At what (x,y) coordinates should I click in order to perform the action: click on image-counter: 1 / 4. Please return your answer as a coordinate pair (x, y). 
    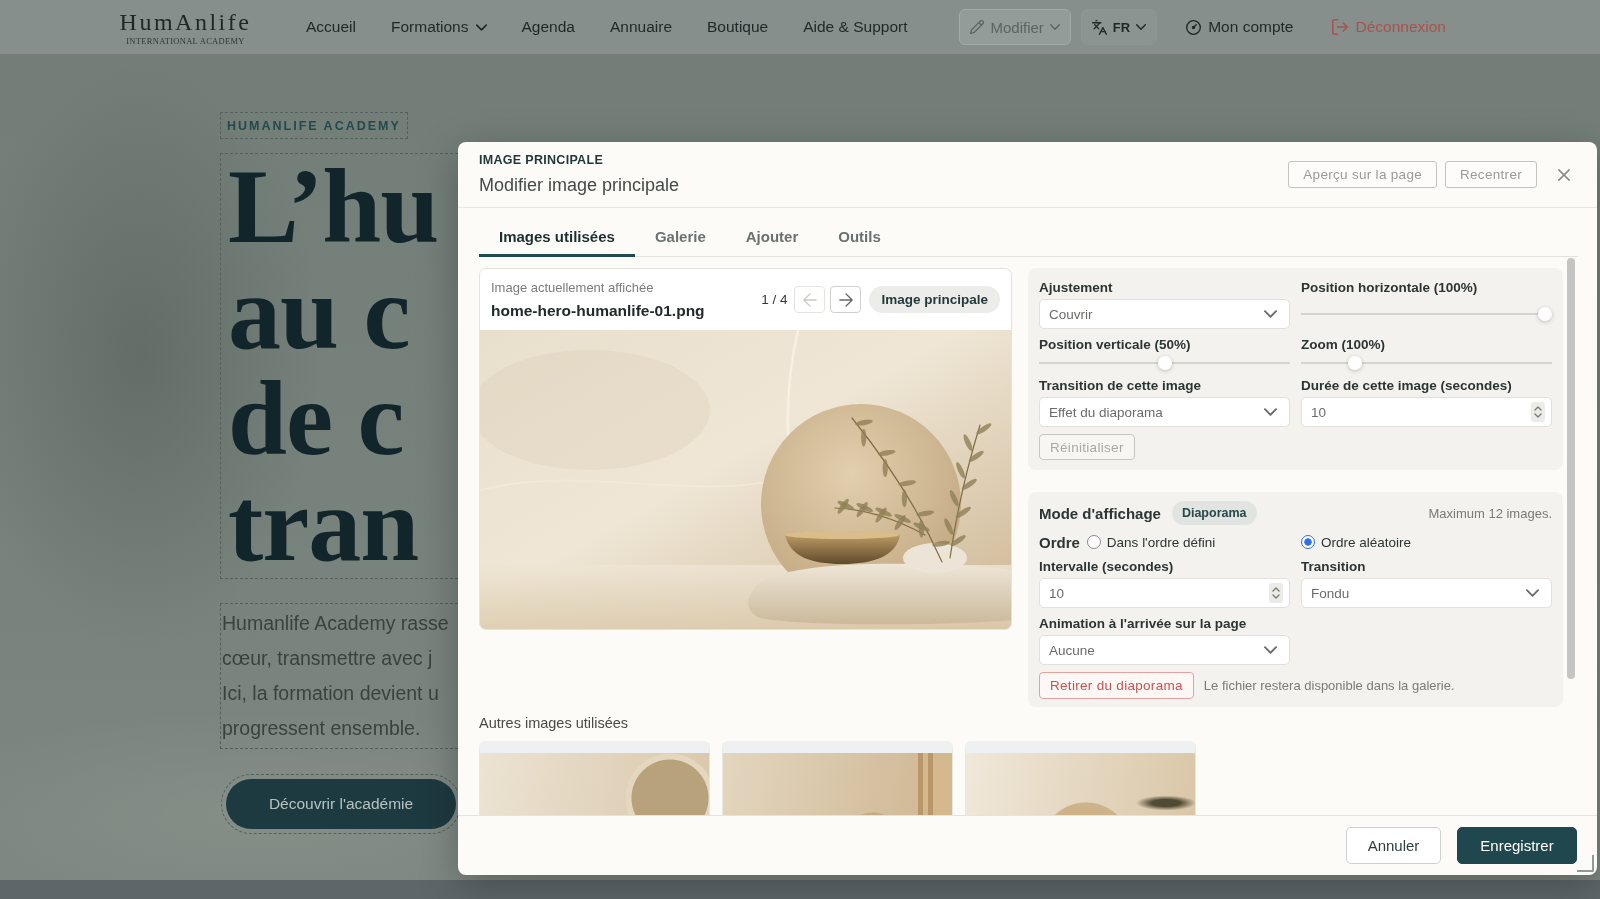
    Looking at the image, I should click on (774, 299).